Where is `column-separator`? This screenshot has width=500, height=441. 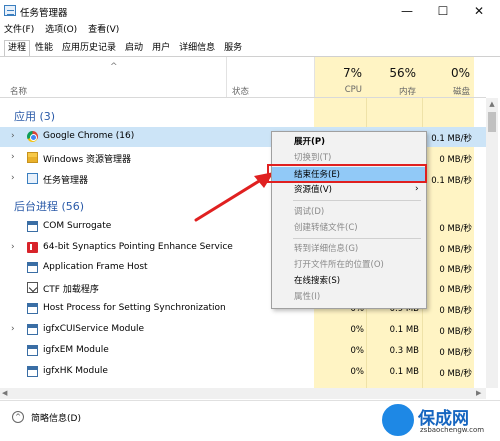
column-separator is located at coordinates (226, 77).